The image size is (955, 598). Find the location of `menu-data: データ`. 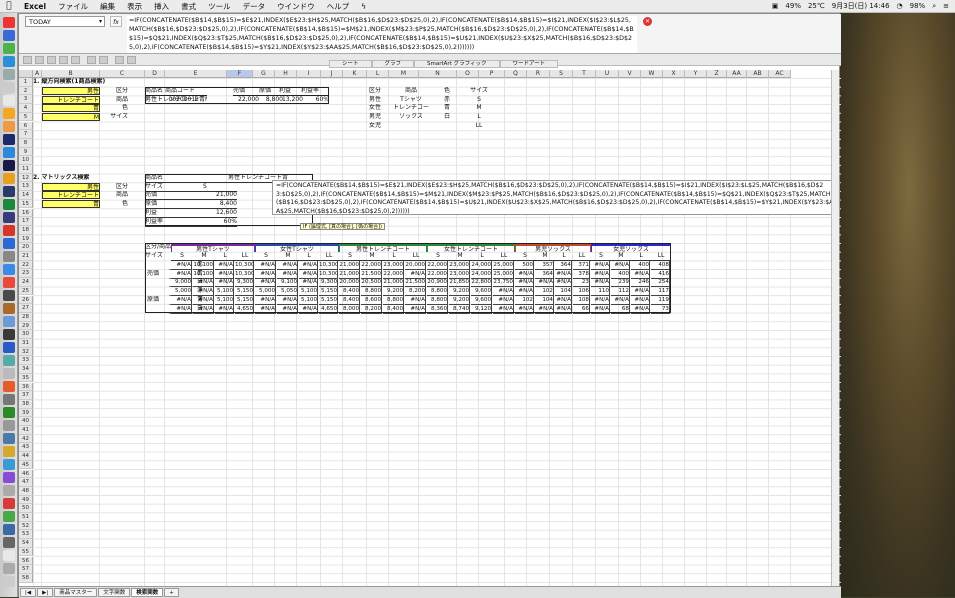

menu-data: データ is located at coordinates (254, 6).